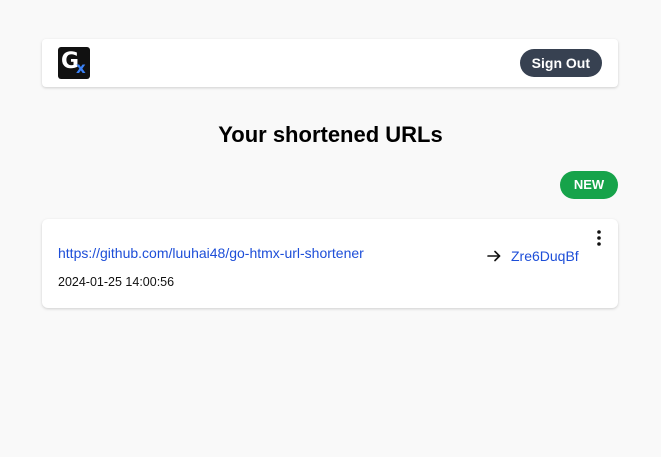 This screenshot has height=457, width=661. I want to click on page-title: Your shortened URLs, so click(330, 134).